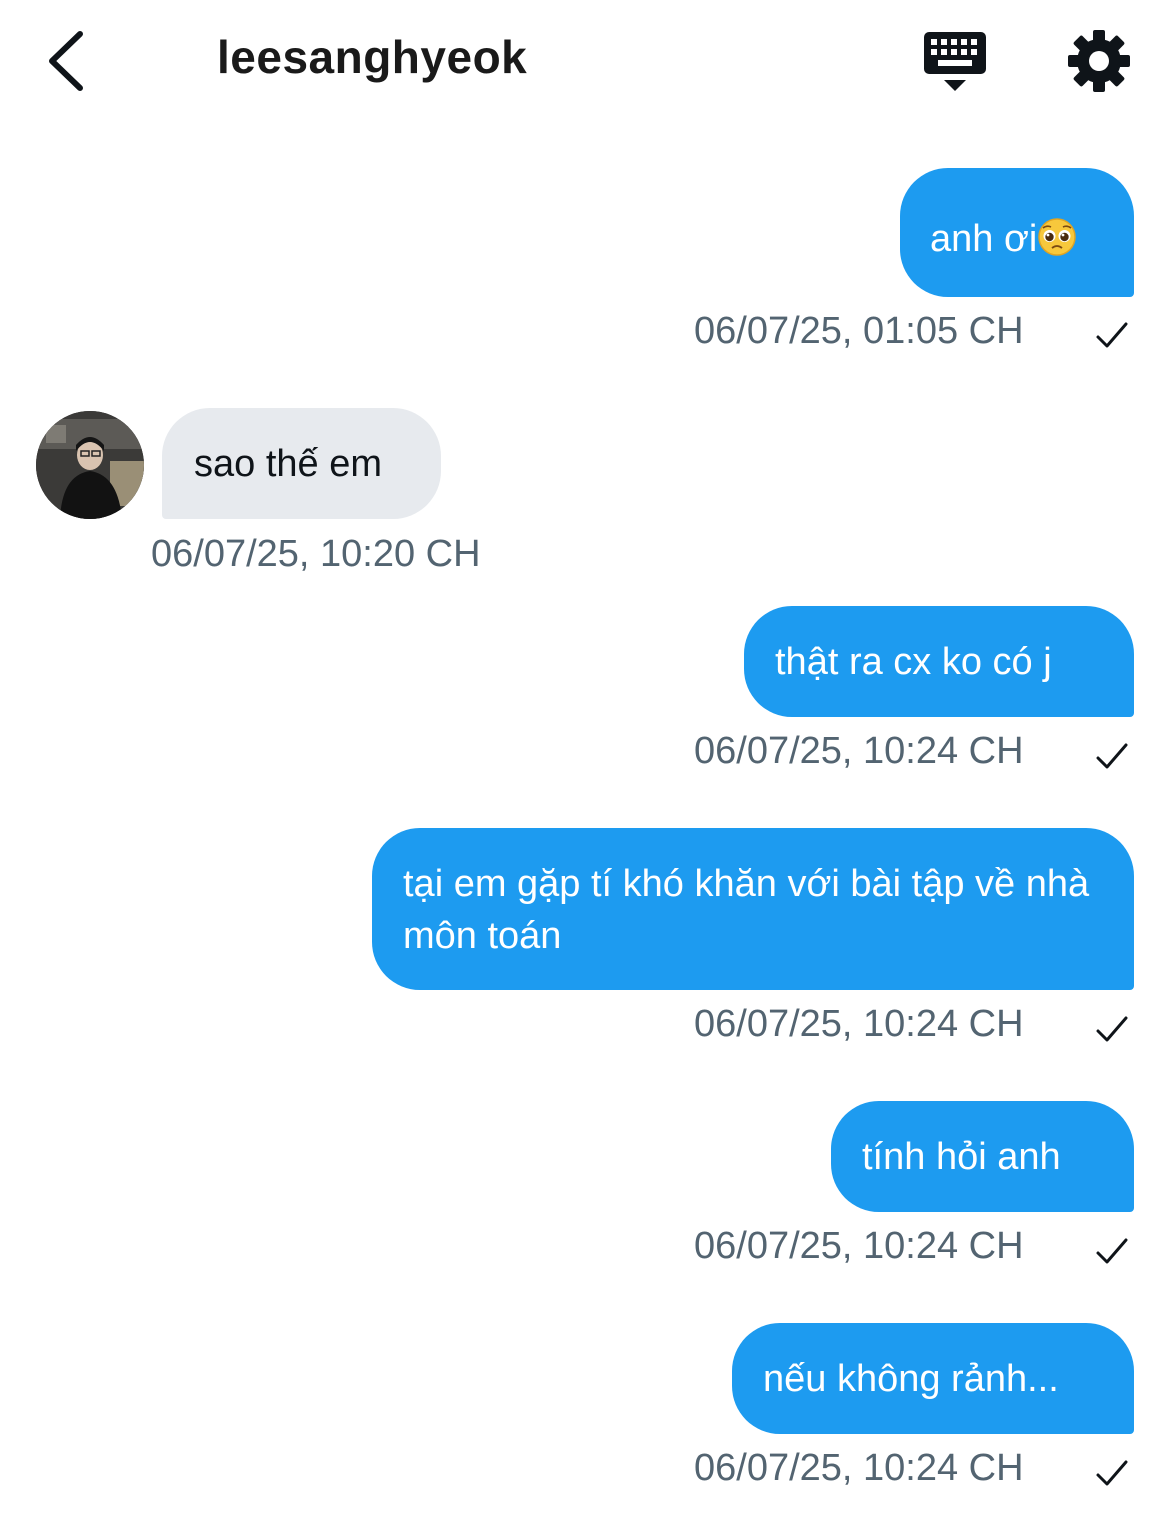  I want to click on keyboard-button, so click(955, 63).